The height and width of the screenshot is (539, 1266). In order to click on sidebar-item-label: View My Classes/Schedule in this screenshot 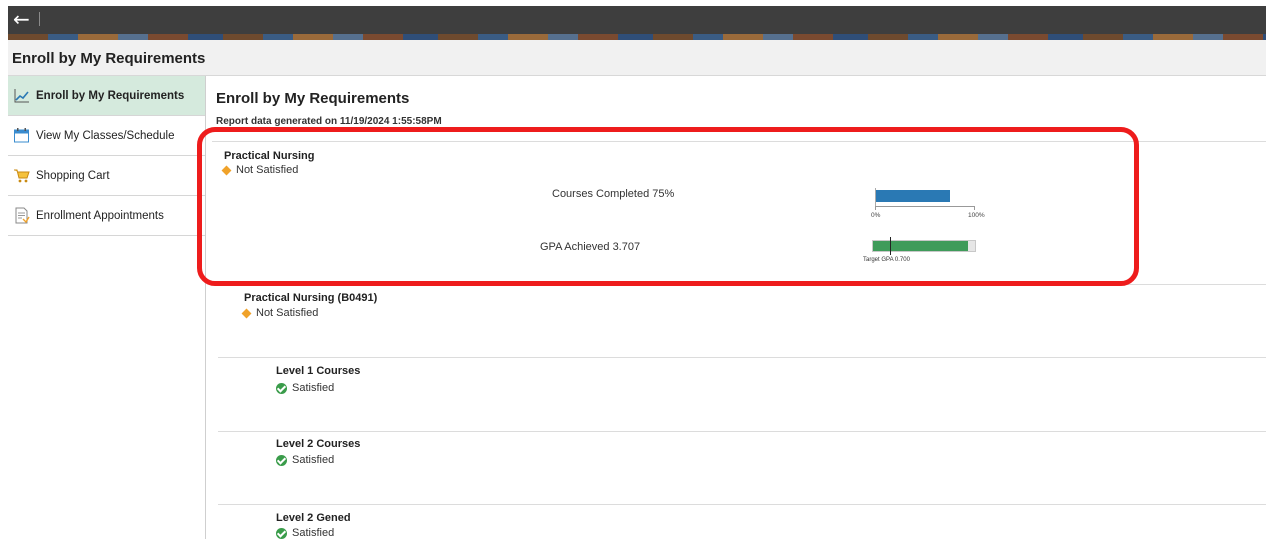, I will do `click(105, 135)`.